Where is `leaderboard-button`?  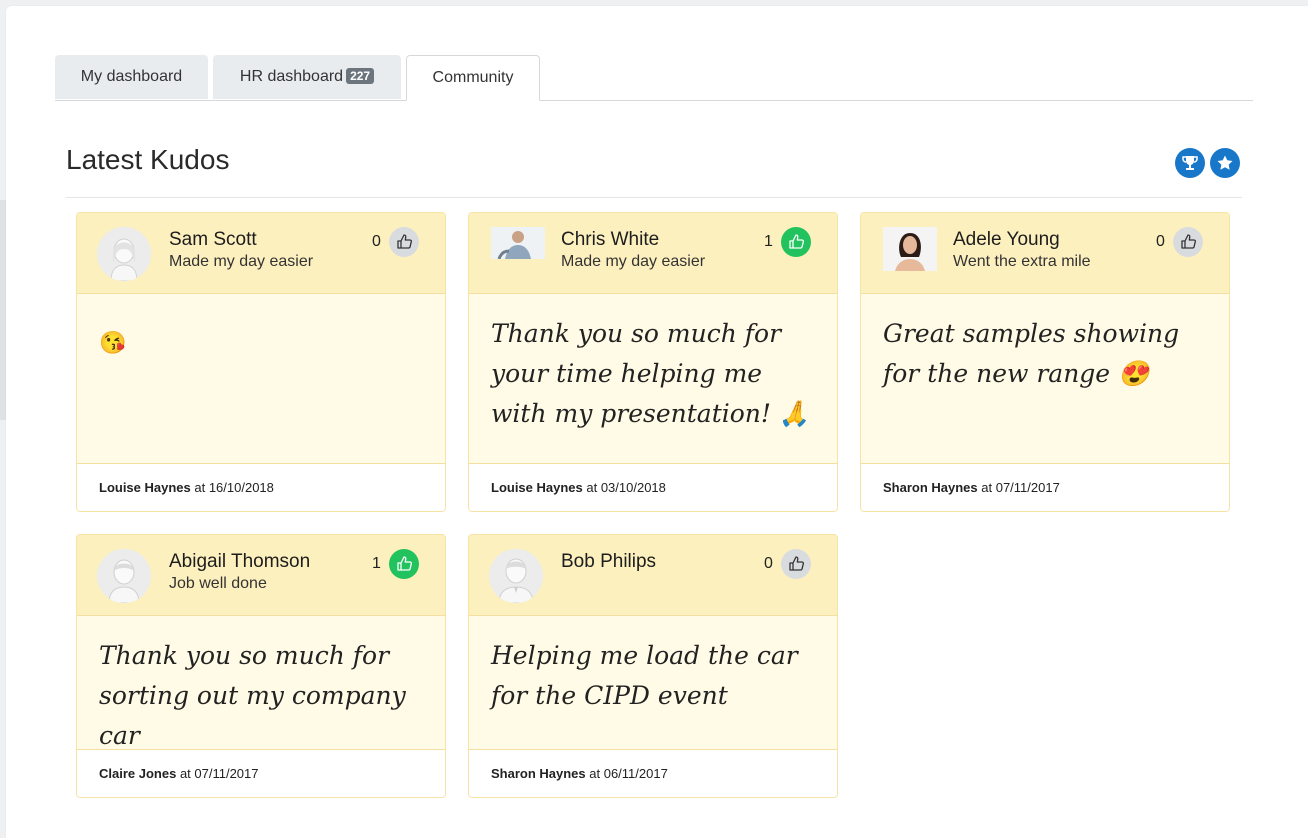
leaderboard-button is located at coordinates (1190, 163).